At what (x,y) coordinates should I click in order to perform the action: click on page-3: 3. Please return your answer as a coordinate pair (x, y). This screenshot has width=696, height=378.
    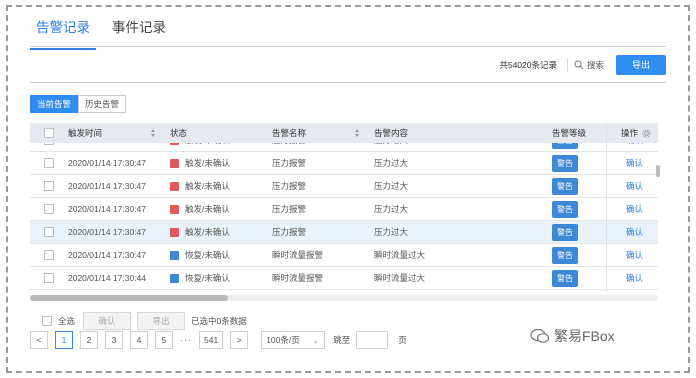
    Looking at the image, I should click on (114, 340).